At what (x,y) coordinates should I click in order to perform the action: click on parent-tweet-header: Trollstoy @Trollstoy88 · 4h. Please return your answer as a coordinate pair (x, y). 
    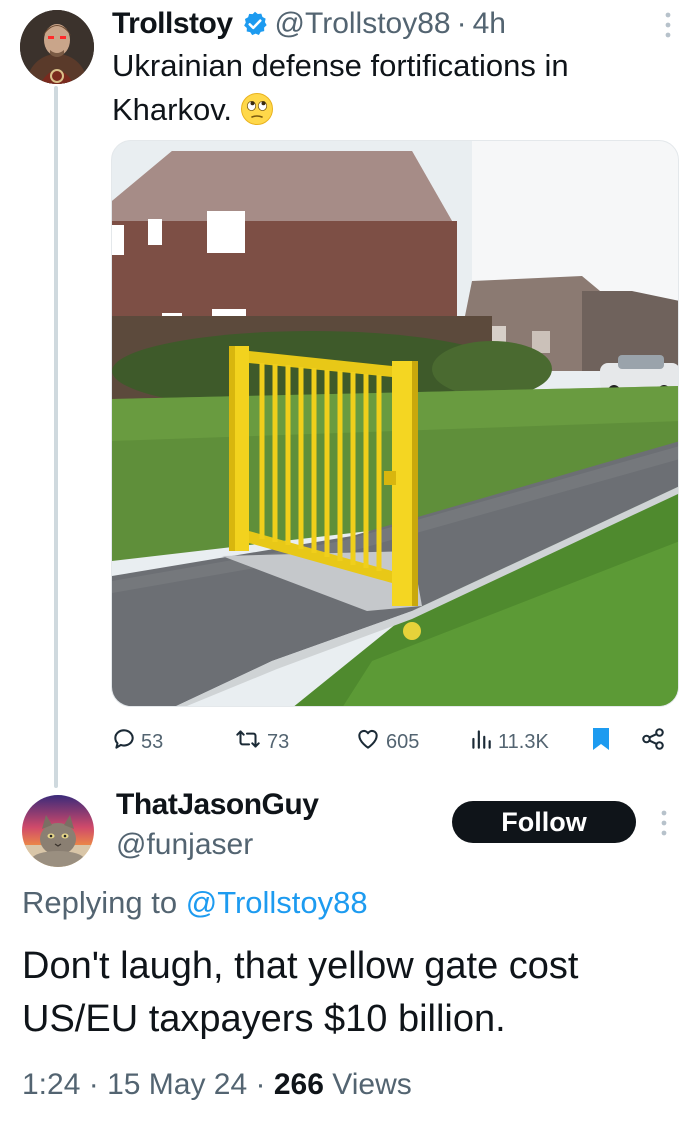
    Looking at the image, I should click on (376, 24).